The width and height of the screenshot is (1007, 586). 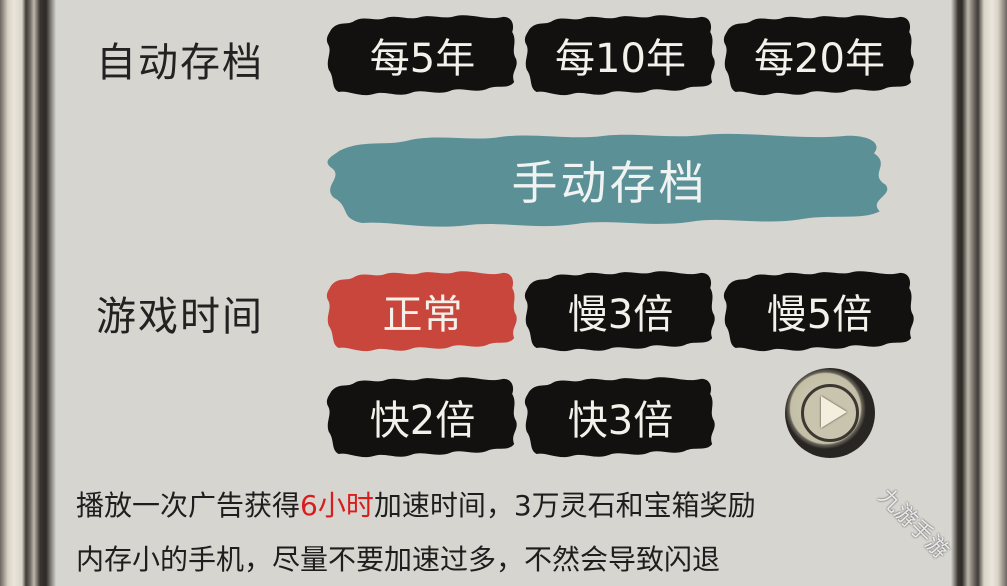 I want to click on auto-save-5-years-button: 每5年, so click(x=422, y=55).